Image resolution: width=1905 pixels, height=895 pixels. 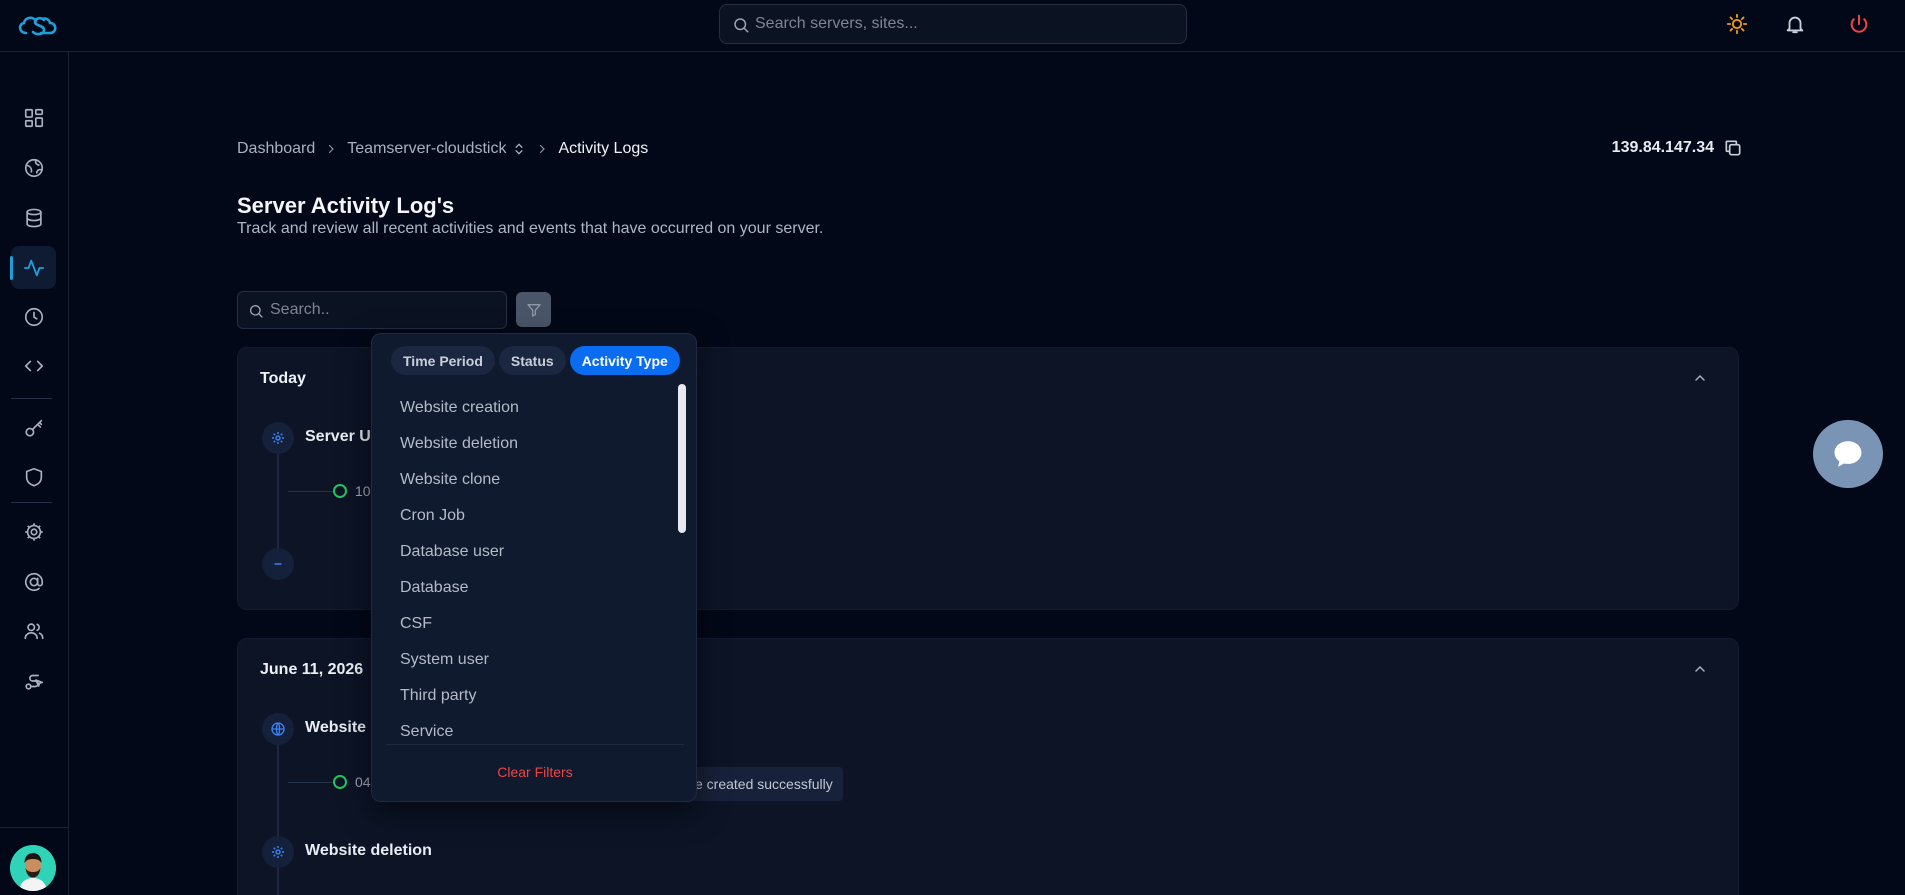 I want to click on dropdown-divider, so click(x=535, y=744).